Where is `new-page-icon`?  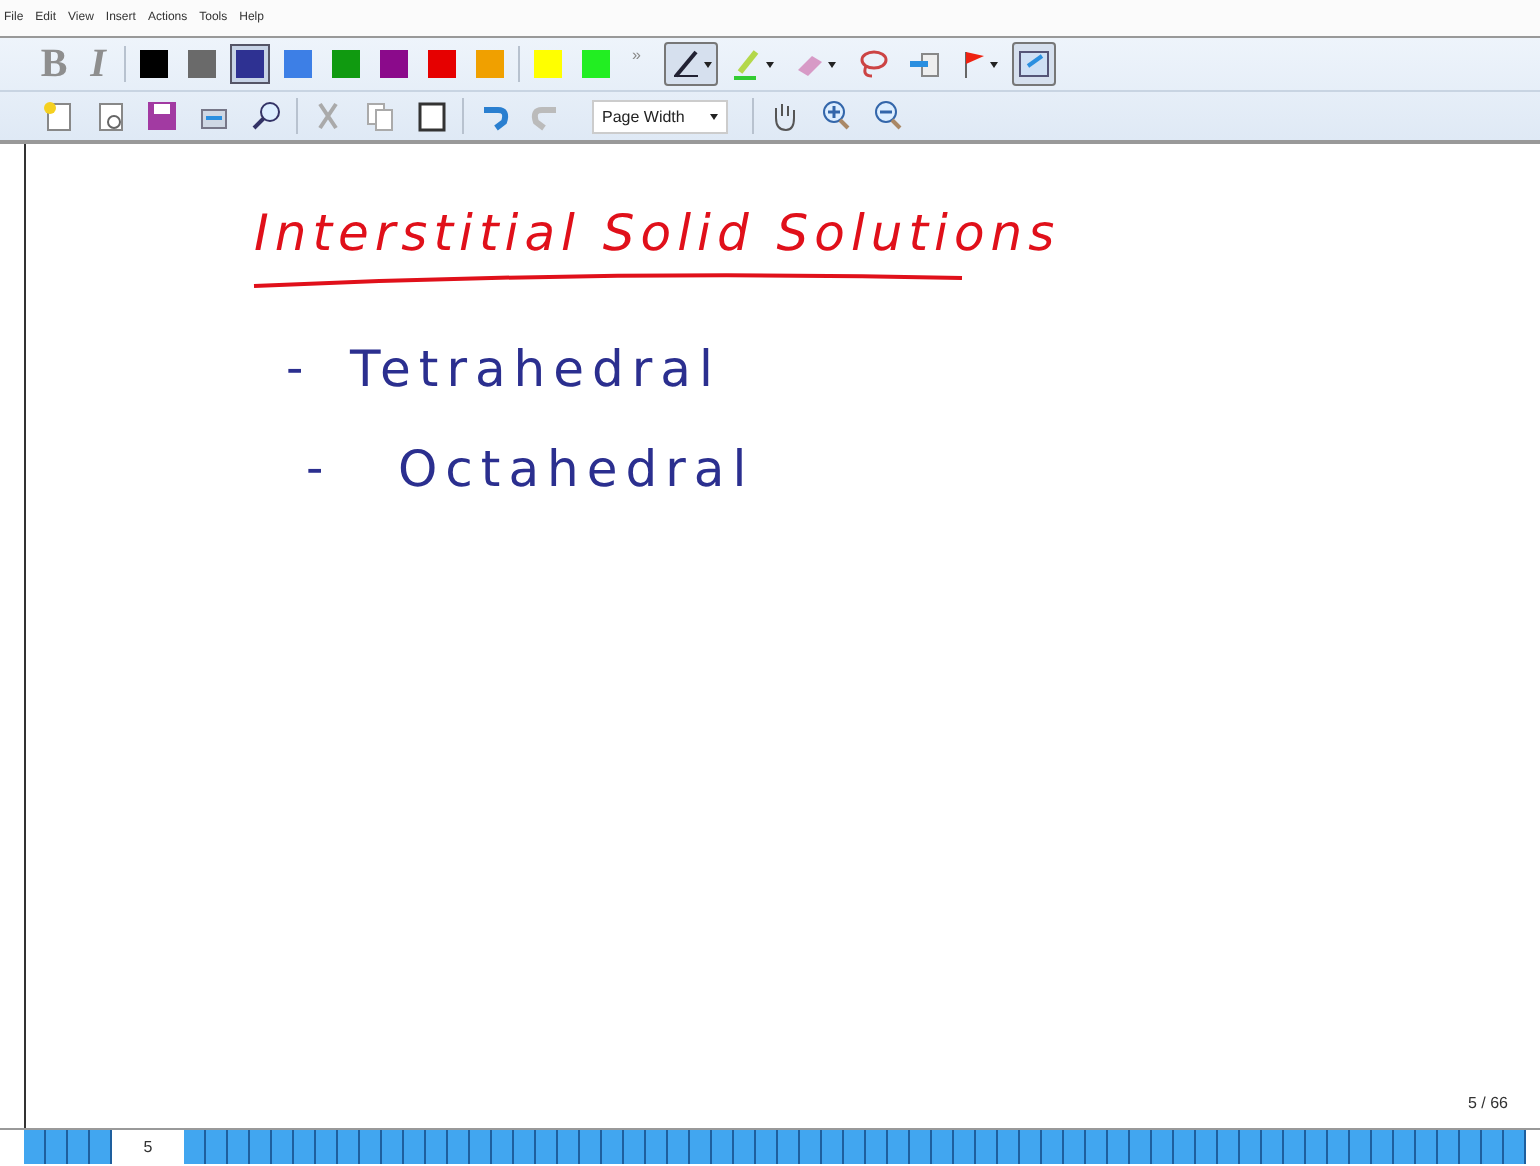
new-page-icon is located at coordinates (58, 116).